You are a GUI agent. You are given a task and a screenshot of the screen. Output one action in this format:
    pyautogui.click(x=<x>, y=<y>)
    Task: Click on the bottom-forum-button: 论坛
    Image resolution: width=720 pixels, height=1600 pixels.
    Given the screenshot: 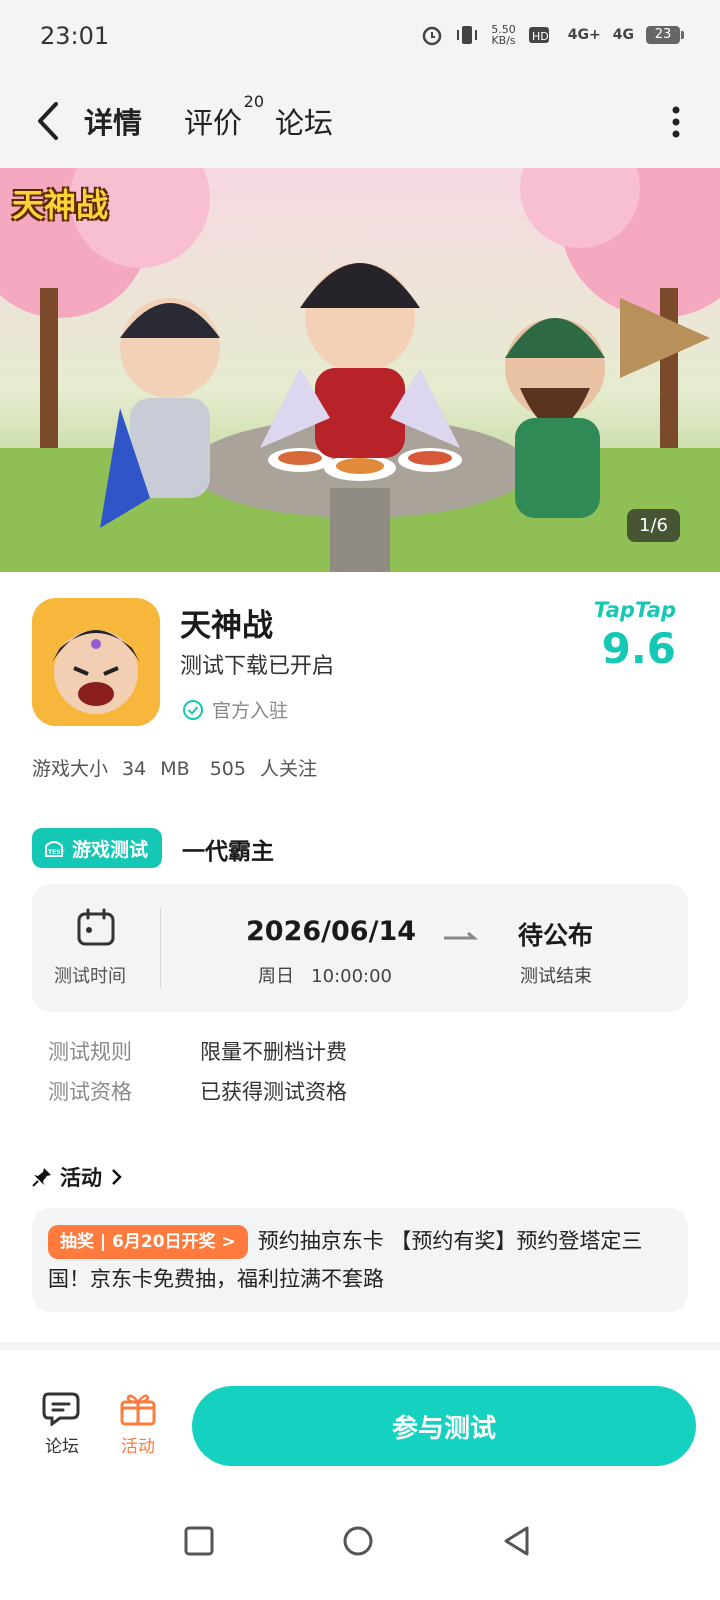 What is the action you would take?
    pyautogui.click(x=62, y=1423)
    